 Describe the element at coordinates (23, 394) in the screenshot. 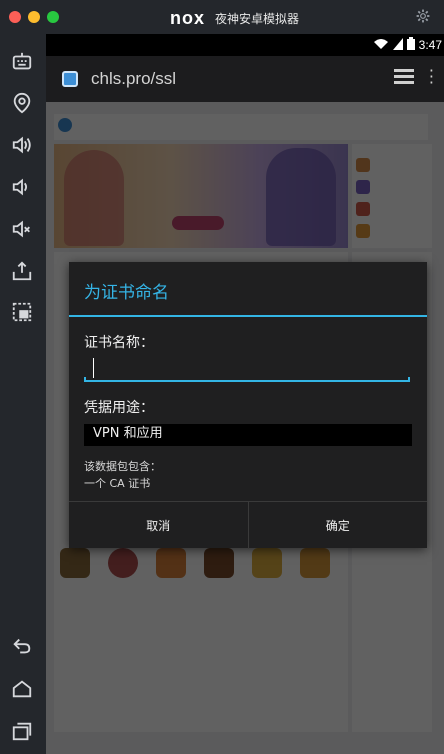

I see `emulator-toolbar` at that location.